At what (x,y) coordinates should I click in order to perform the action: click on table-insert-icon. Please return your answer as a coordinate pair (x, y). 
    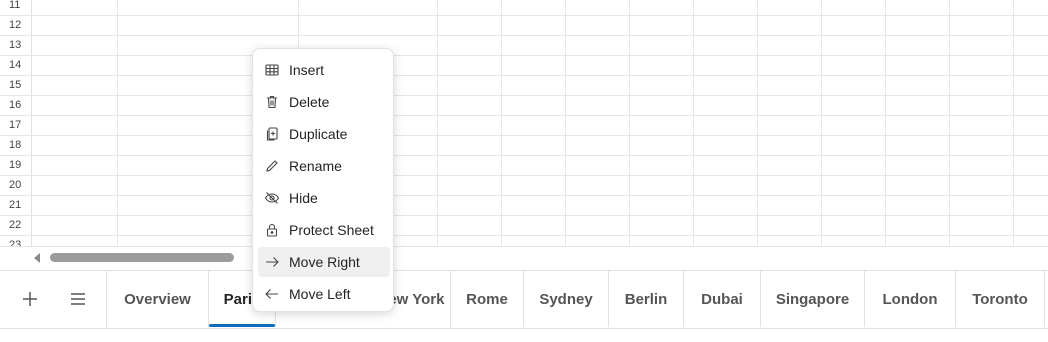
    Looking at the image, I should click on (272, 70).